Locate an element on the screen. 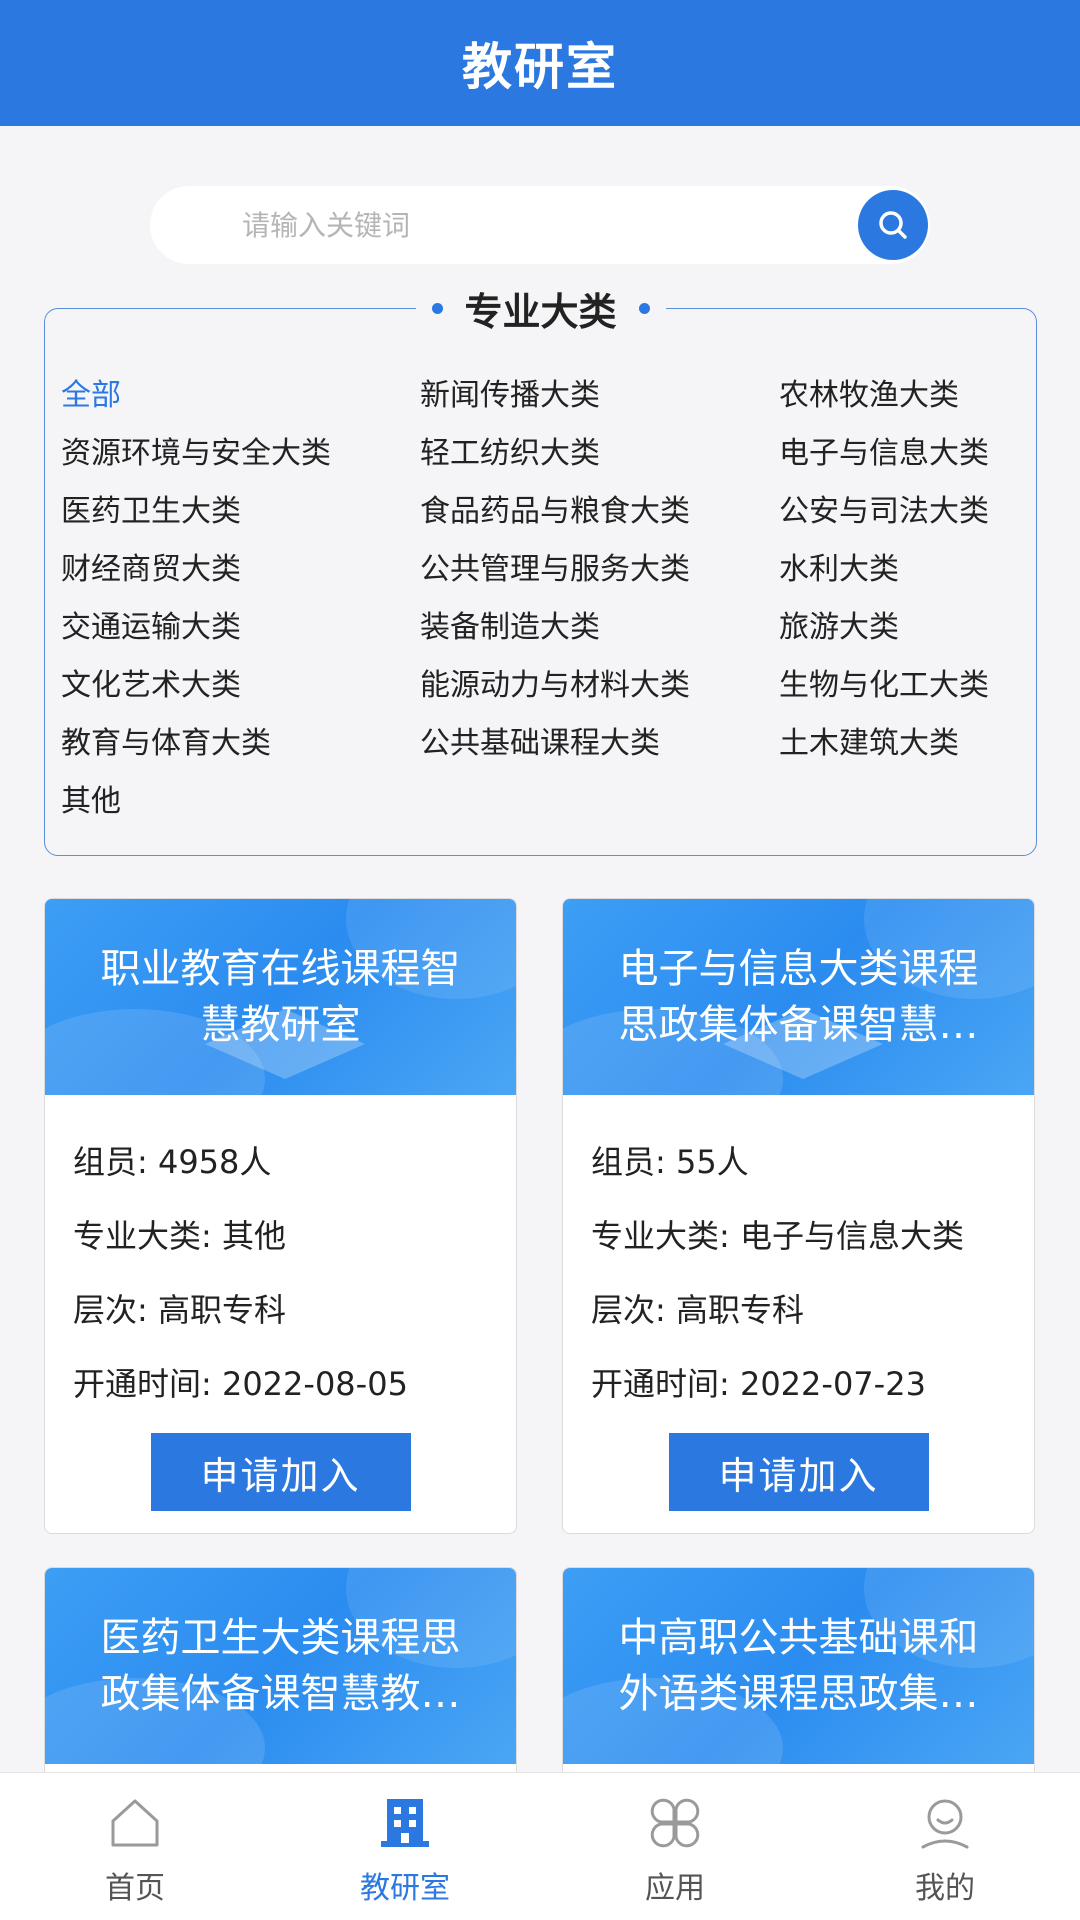 This screenshot has height=1920, width=1080. category-item: 农林牧渔大类 is located at coordinates (900, 396).